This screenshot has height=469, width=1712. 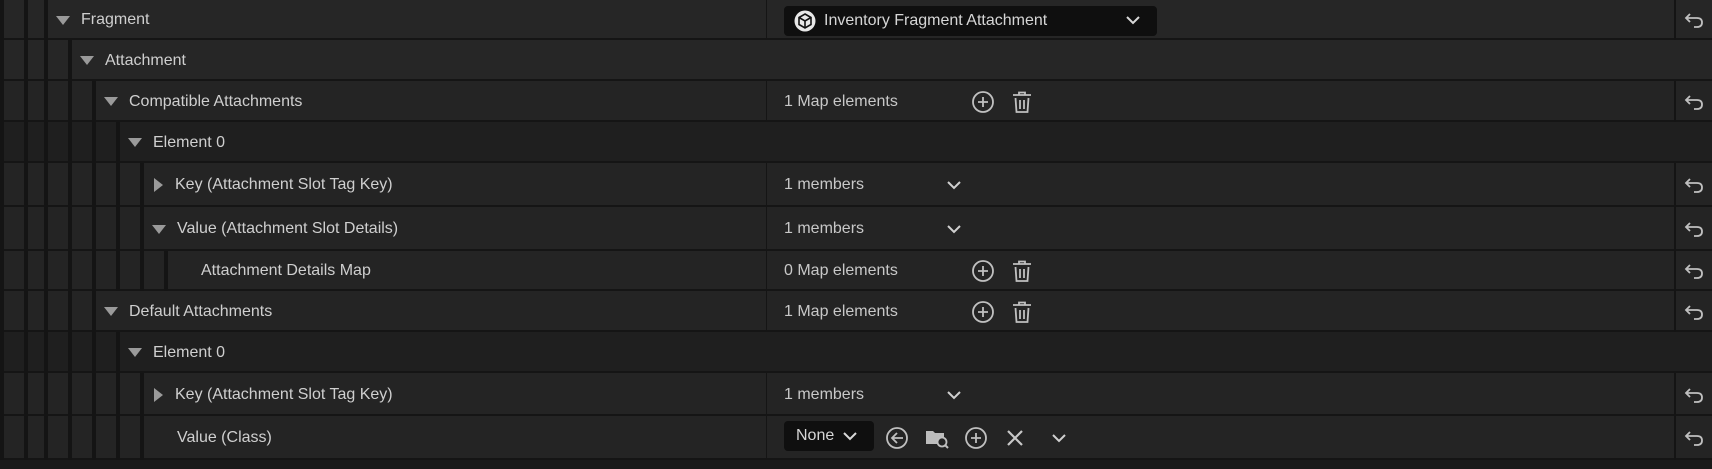 I want to click on attachment-details-map-row: Attachment Details Map 0 Map elements, so click(x=856, y=271).